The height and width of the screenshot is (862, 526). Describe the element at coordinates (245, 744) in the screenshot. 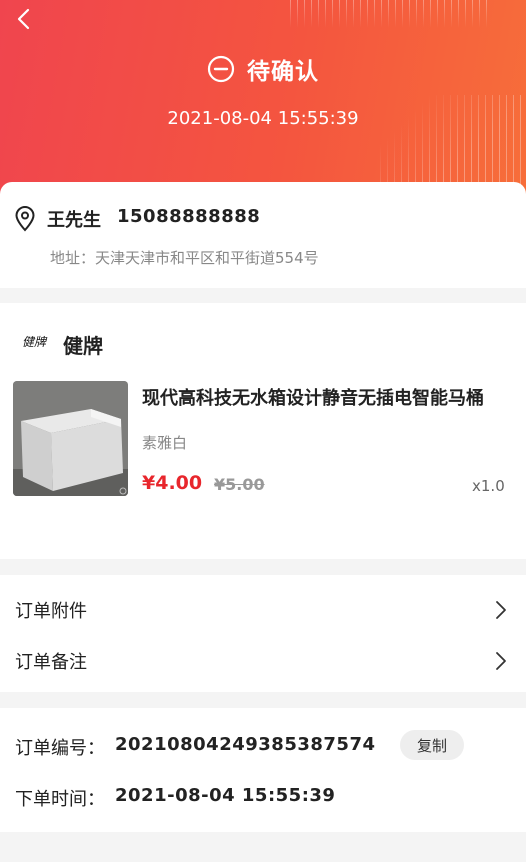

I see `order-number-value: 20210804249385387574` at that location.